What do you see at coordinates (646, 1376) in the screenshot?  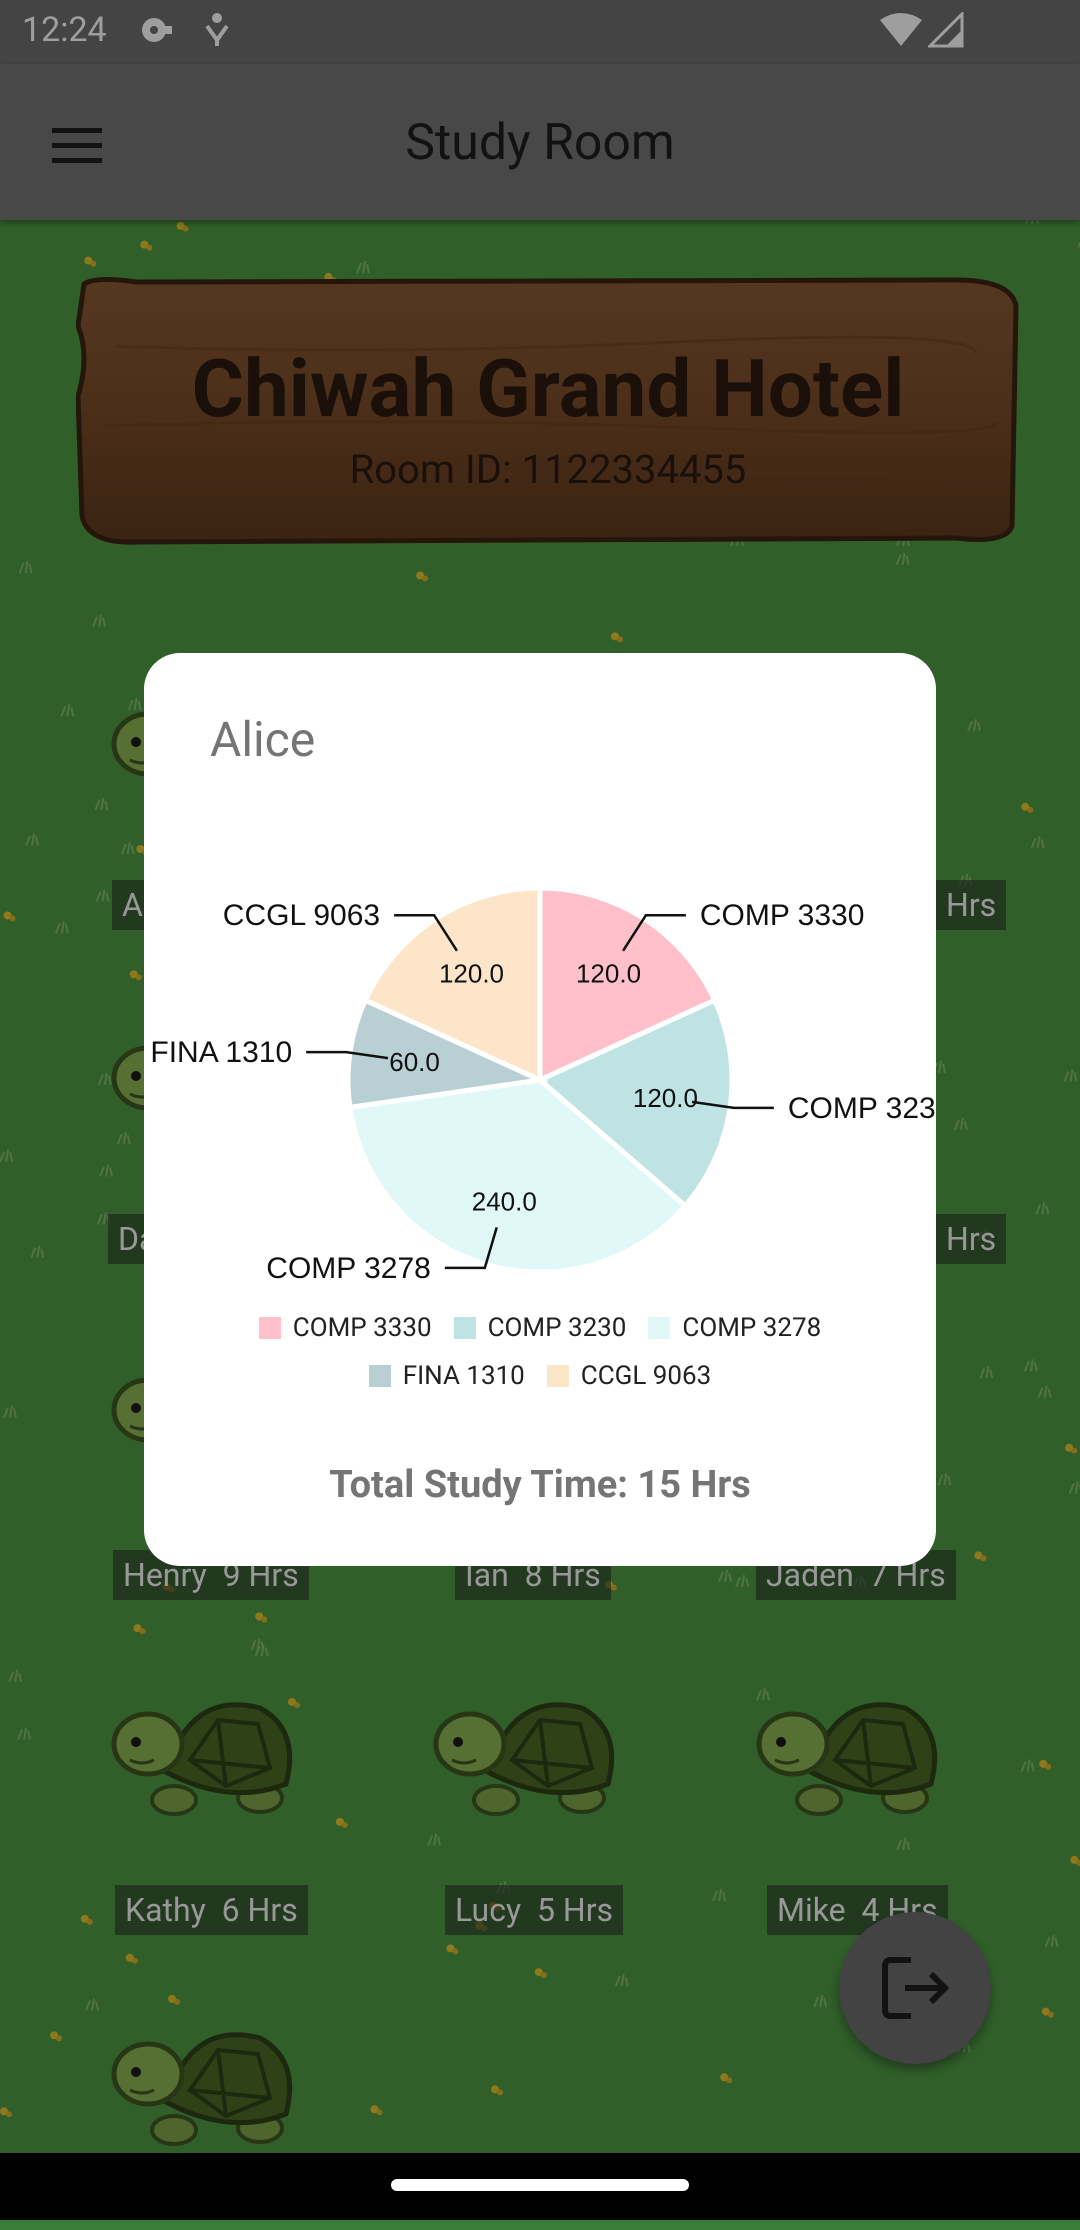 I see `legend-label: CCGL 9063` at bounding box center [646, 1376].